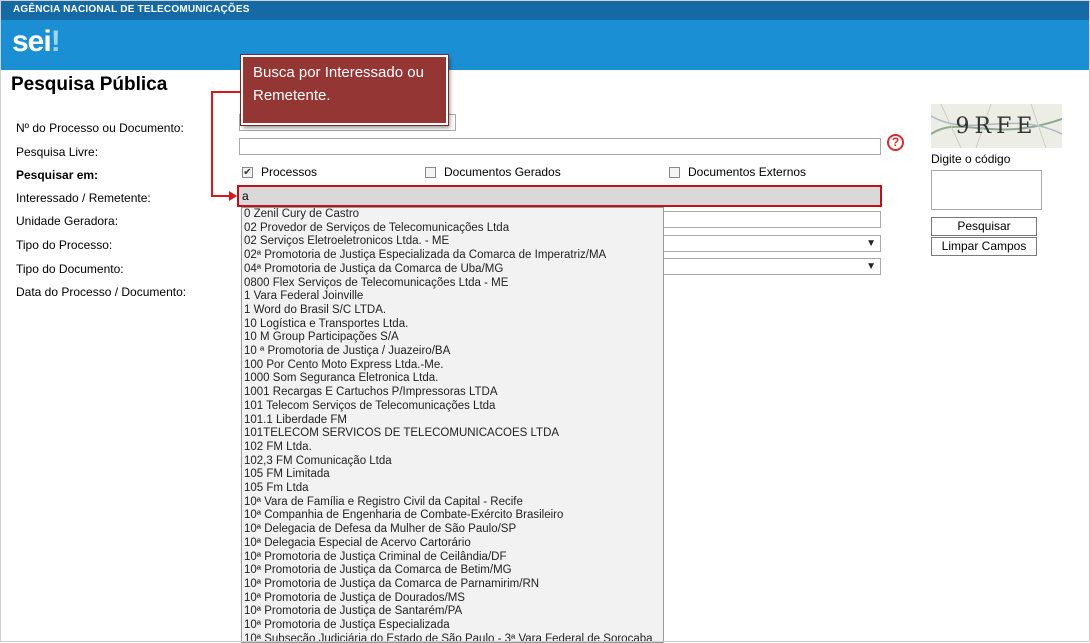 The width and height of the screenshot is (1090, 643). Describe the element at coordinates (452, 599) in the screenshot. I see `autocomplete-item: 10ª Promotoria de Justiça de Dourados/MS` at that location.